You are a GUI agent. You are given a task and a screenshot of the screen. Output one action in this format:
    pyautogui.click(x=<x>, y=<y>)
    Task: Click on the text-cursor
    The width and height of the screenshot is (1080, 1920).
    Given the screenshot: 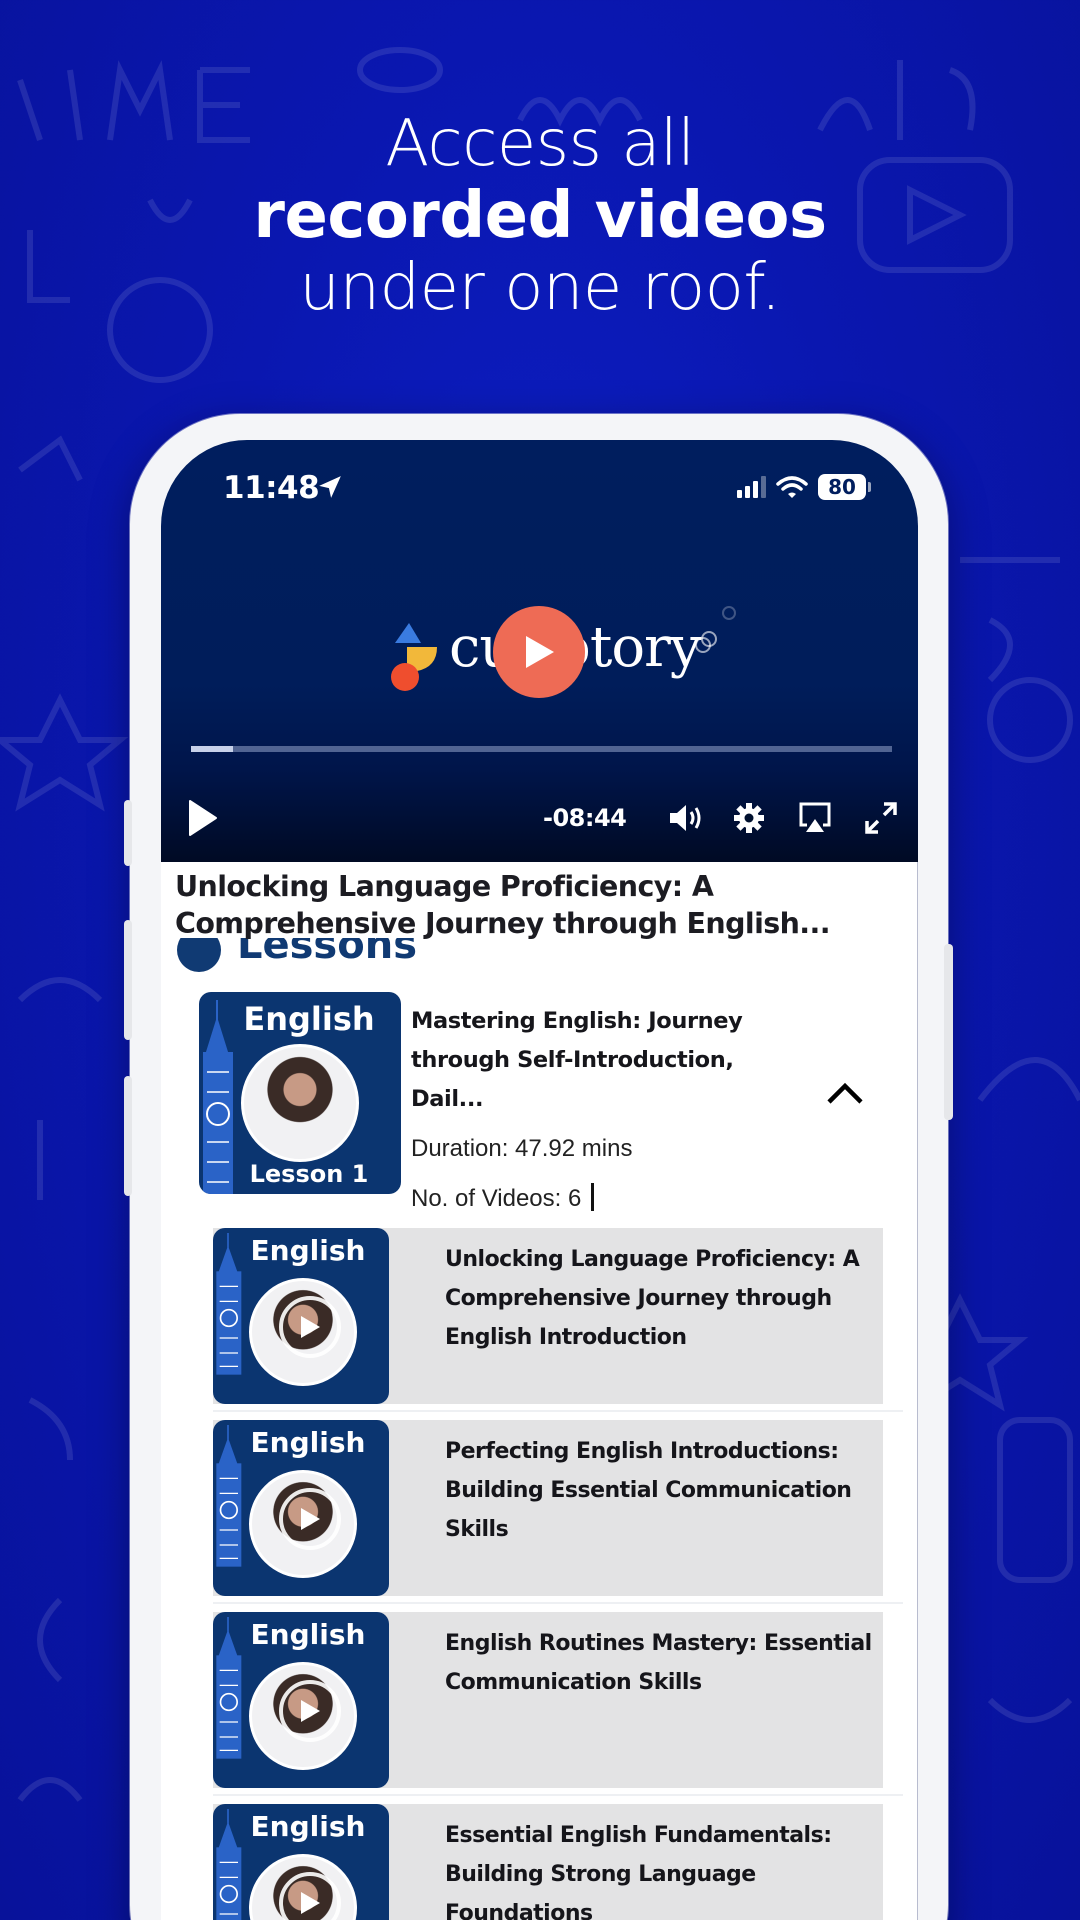 What is the action you would take?
    pyautogui.click(x=593, y=1197)
    